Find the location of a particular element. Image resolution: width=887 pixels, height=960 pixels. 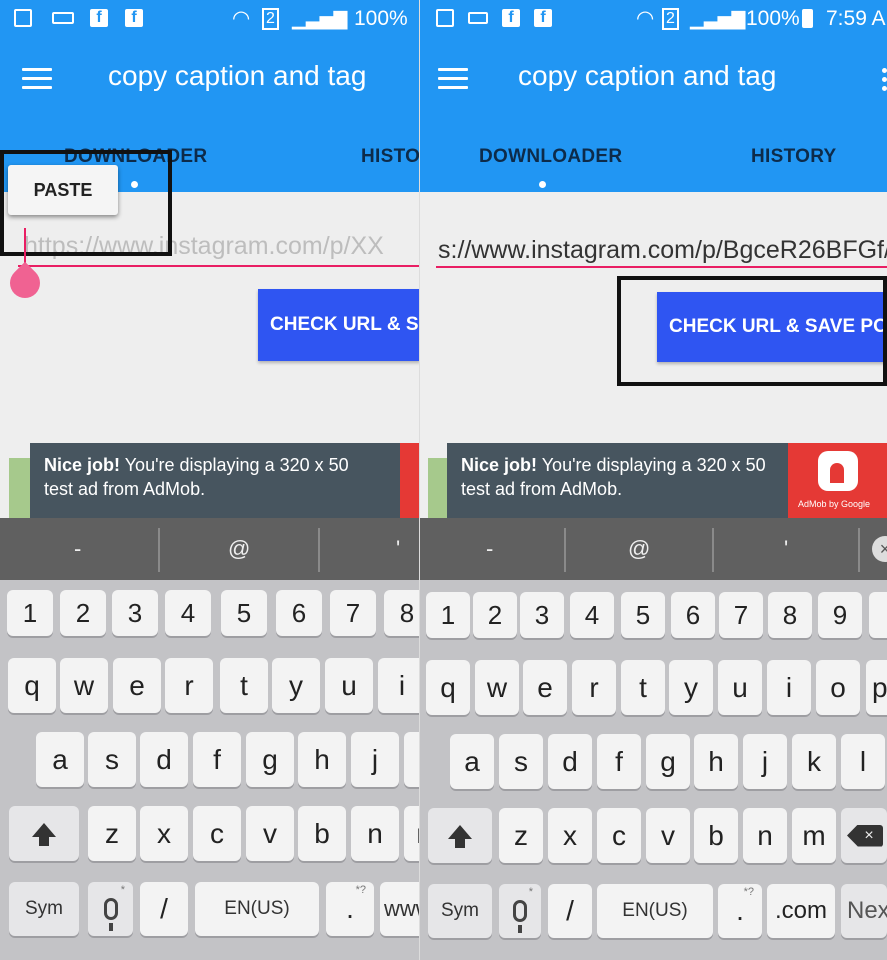

cursor-handle is located at coordinates (25, 283).